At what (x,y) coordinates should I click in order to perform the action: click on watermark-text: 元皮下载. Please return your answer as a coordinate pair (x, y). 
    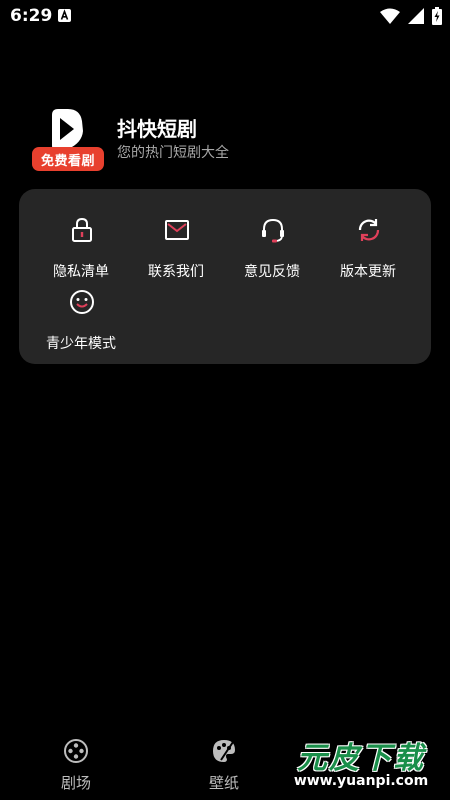
    Looking at the image, I should click on (361, 758).